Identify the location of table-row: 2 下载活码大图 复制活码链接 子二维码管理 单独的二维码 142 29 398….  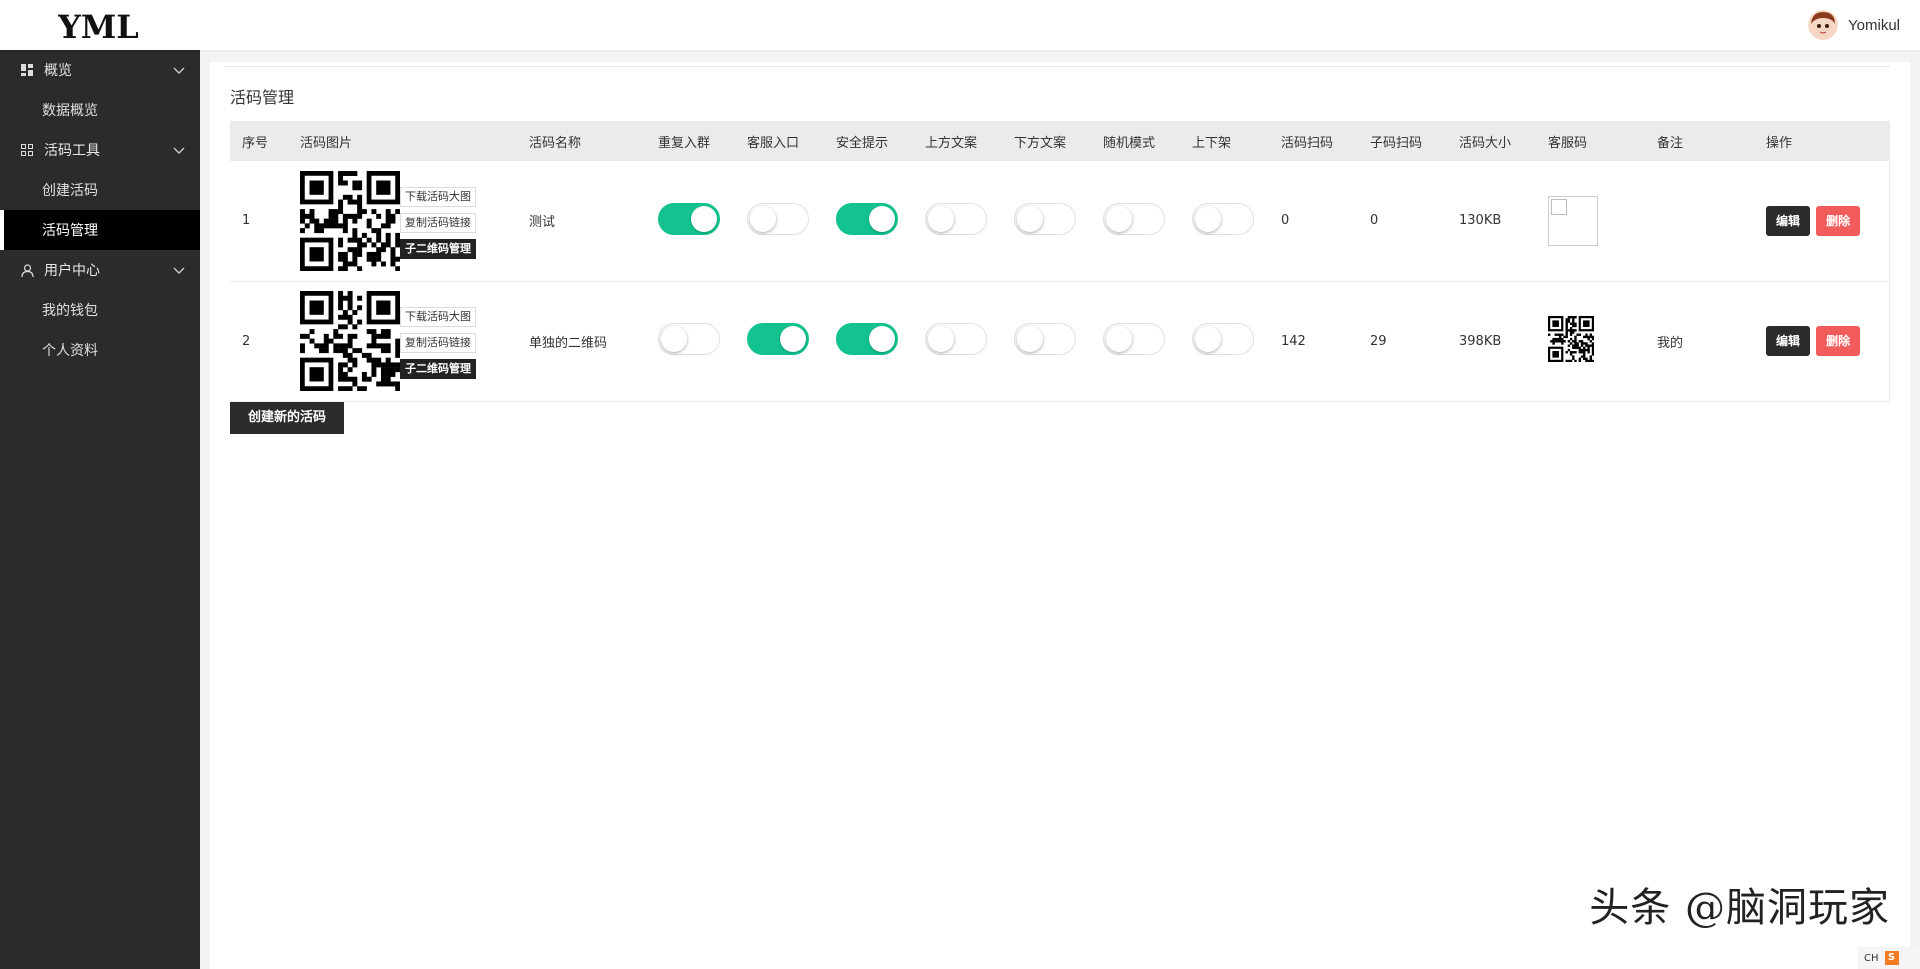
(1060, 341).